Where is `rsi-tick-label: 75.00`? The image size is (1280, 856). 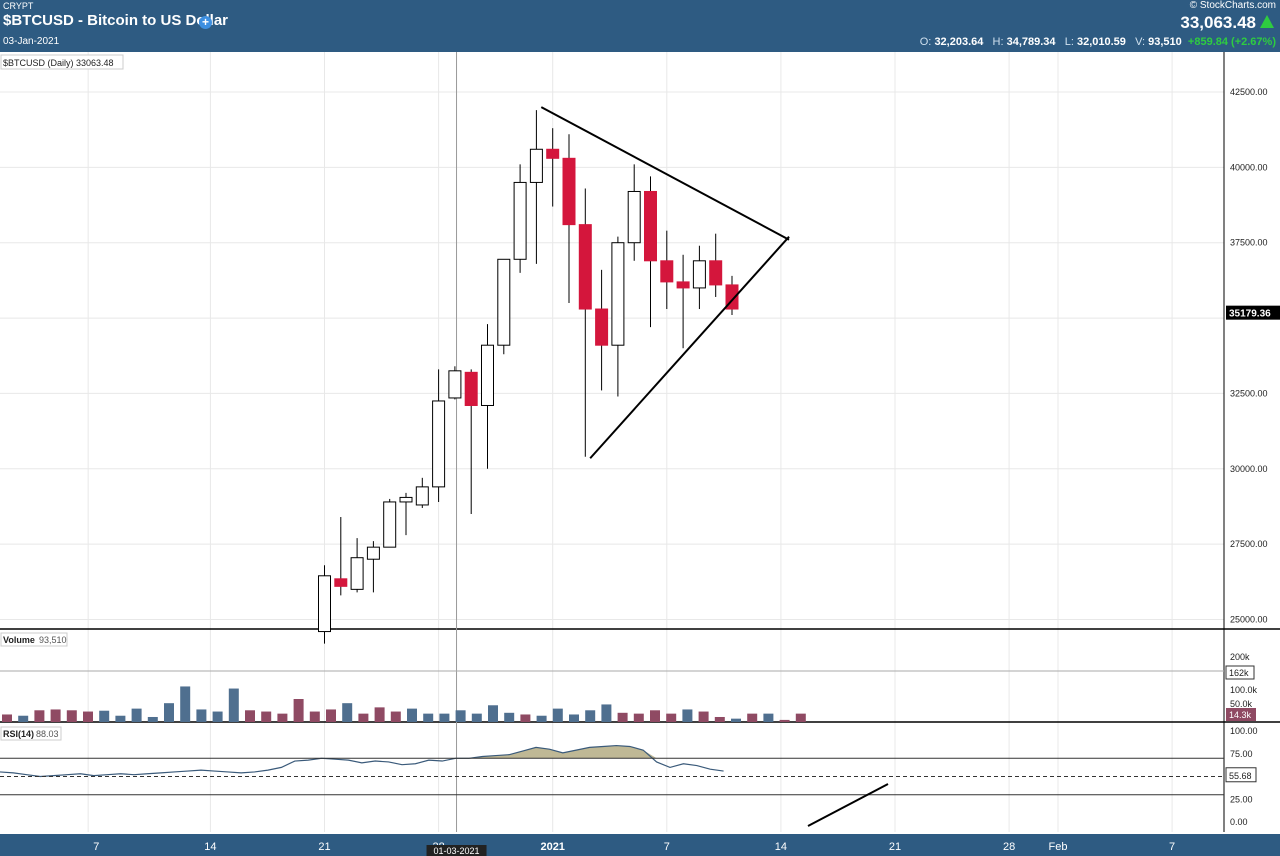 rsi-tick-label: 75.00 is located at coordinates (1241, 754).